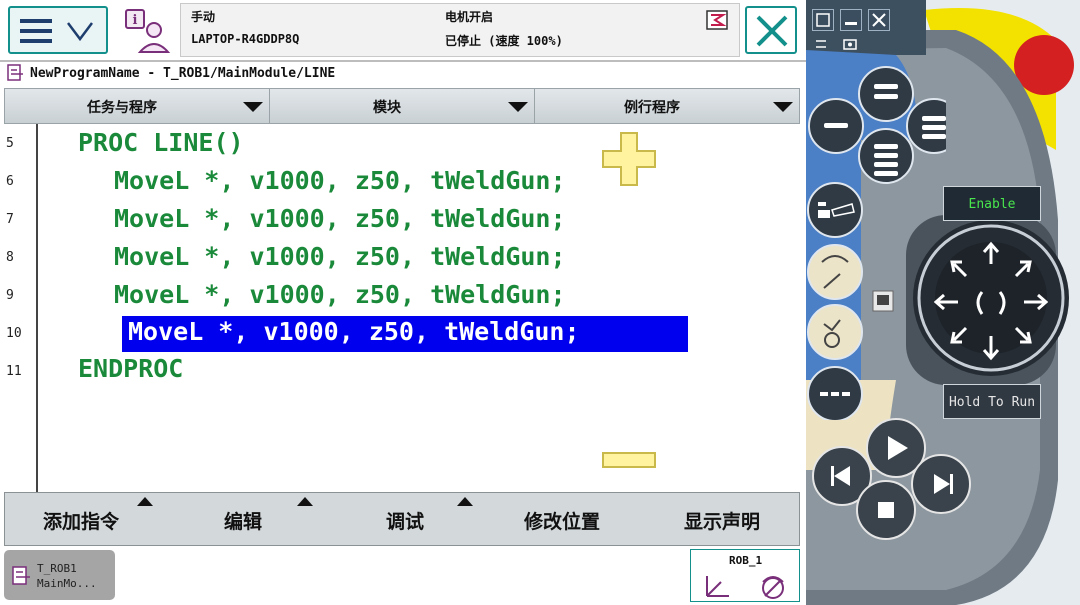  I want to click on close-button, so click(771, 30).